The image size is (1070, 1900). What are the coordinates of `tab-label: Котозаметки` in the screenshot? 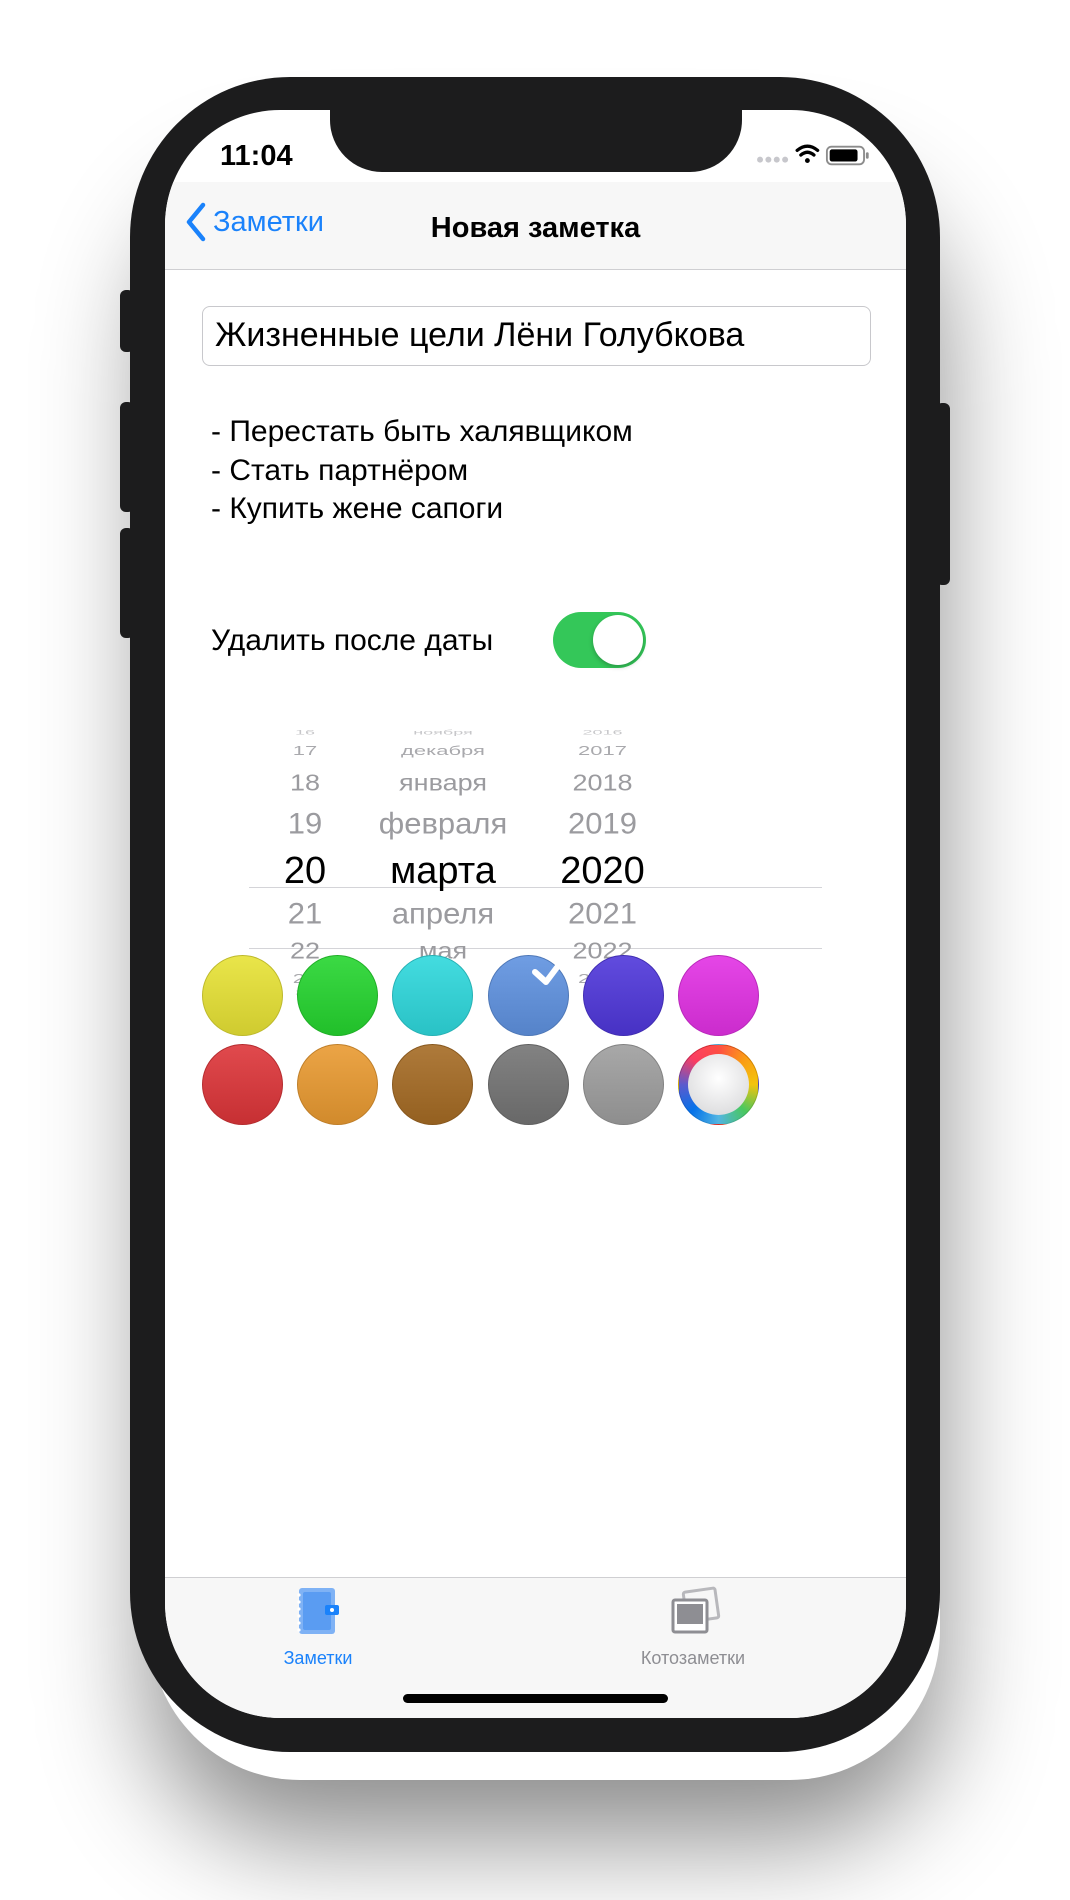 It's located at (693, 1658).